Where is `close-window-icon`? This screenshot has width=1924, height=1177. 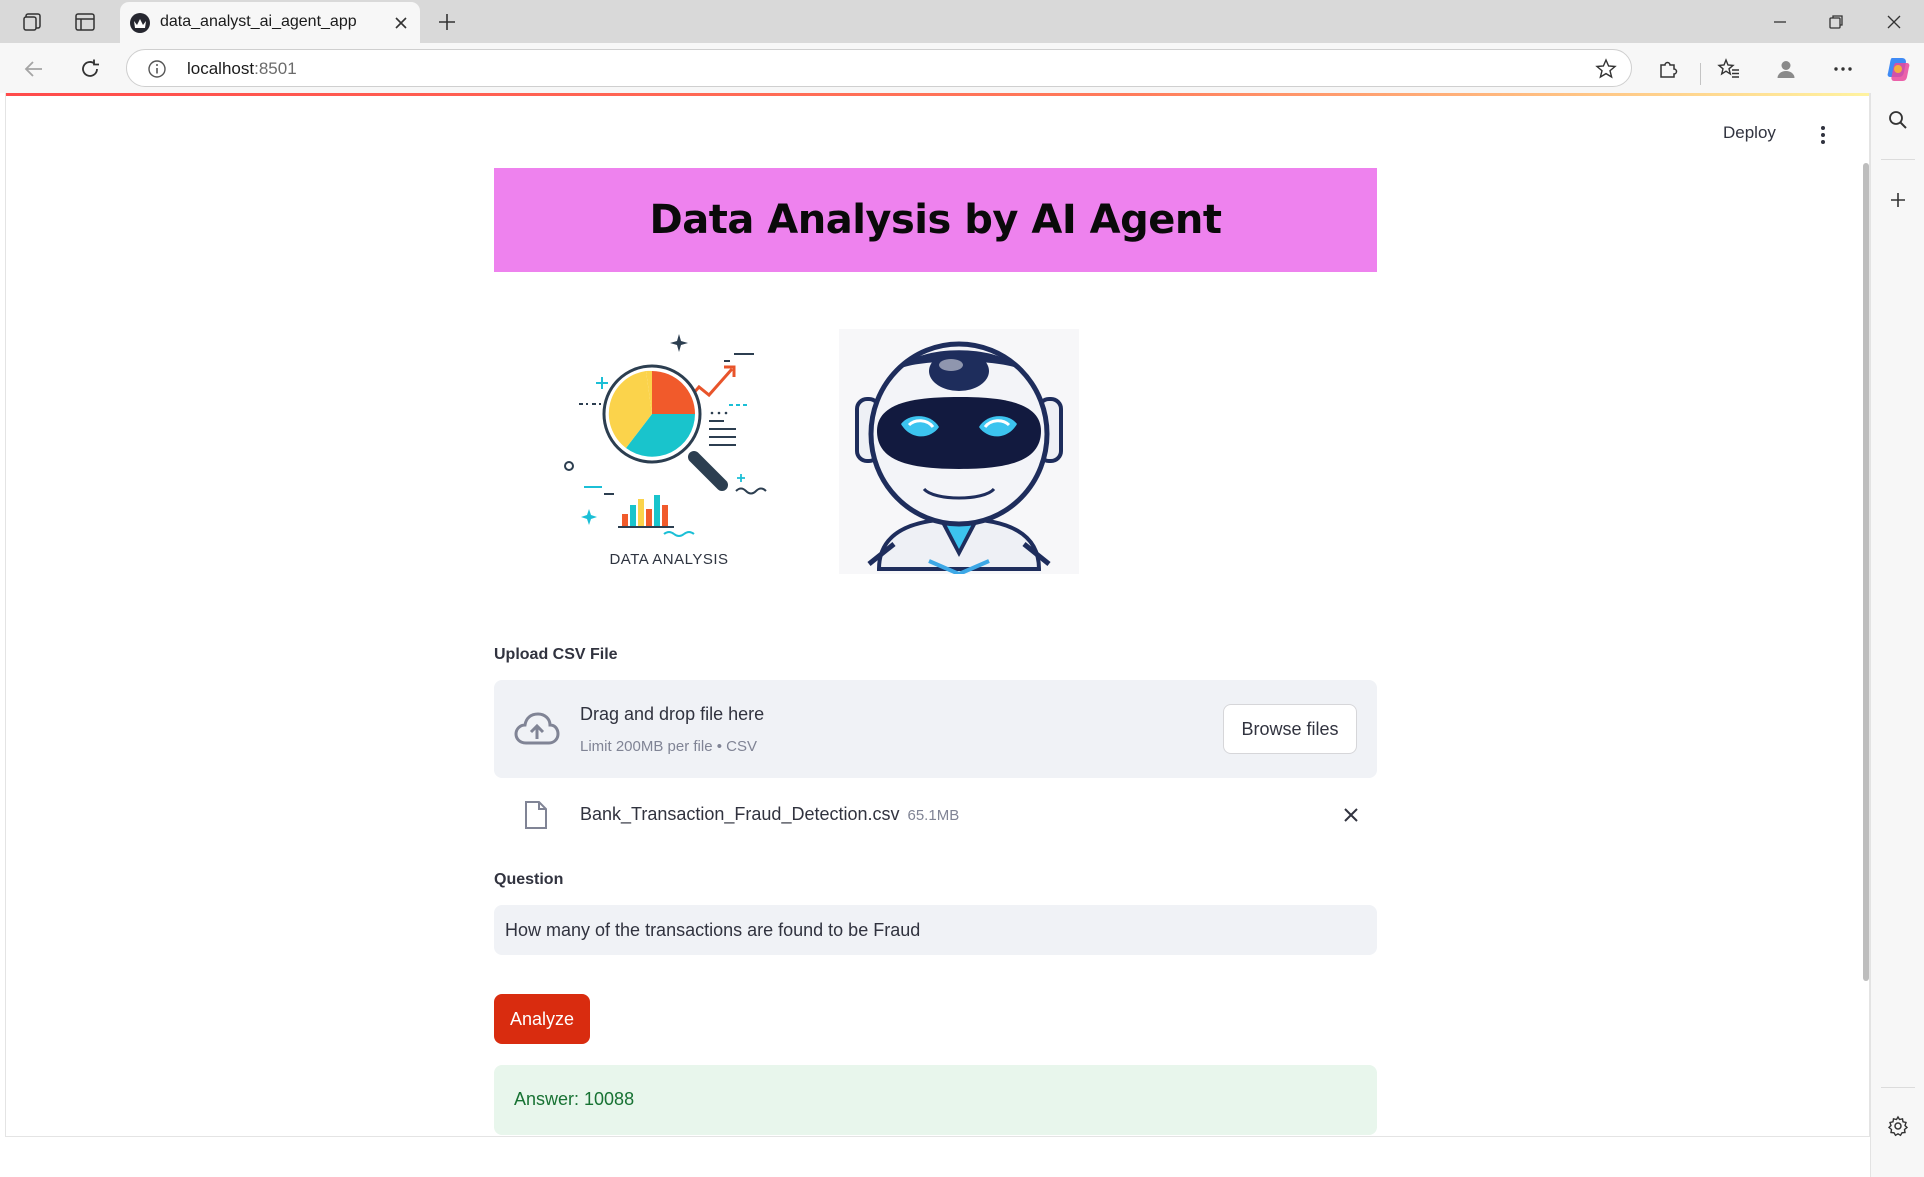 close-window-icon is located at coordinates (1894, 22).